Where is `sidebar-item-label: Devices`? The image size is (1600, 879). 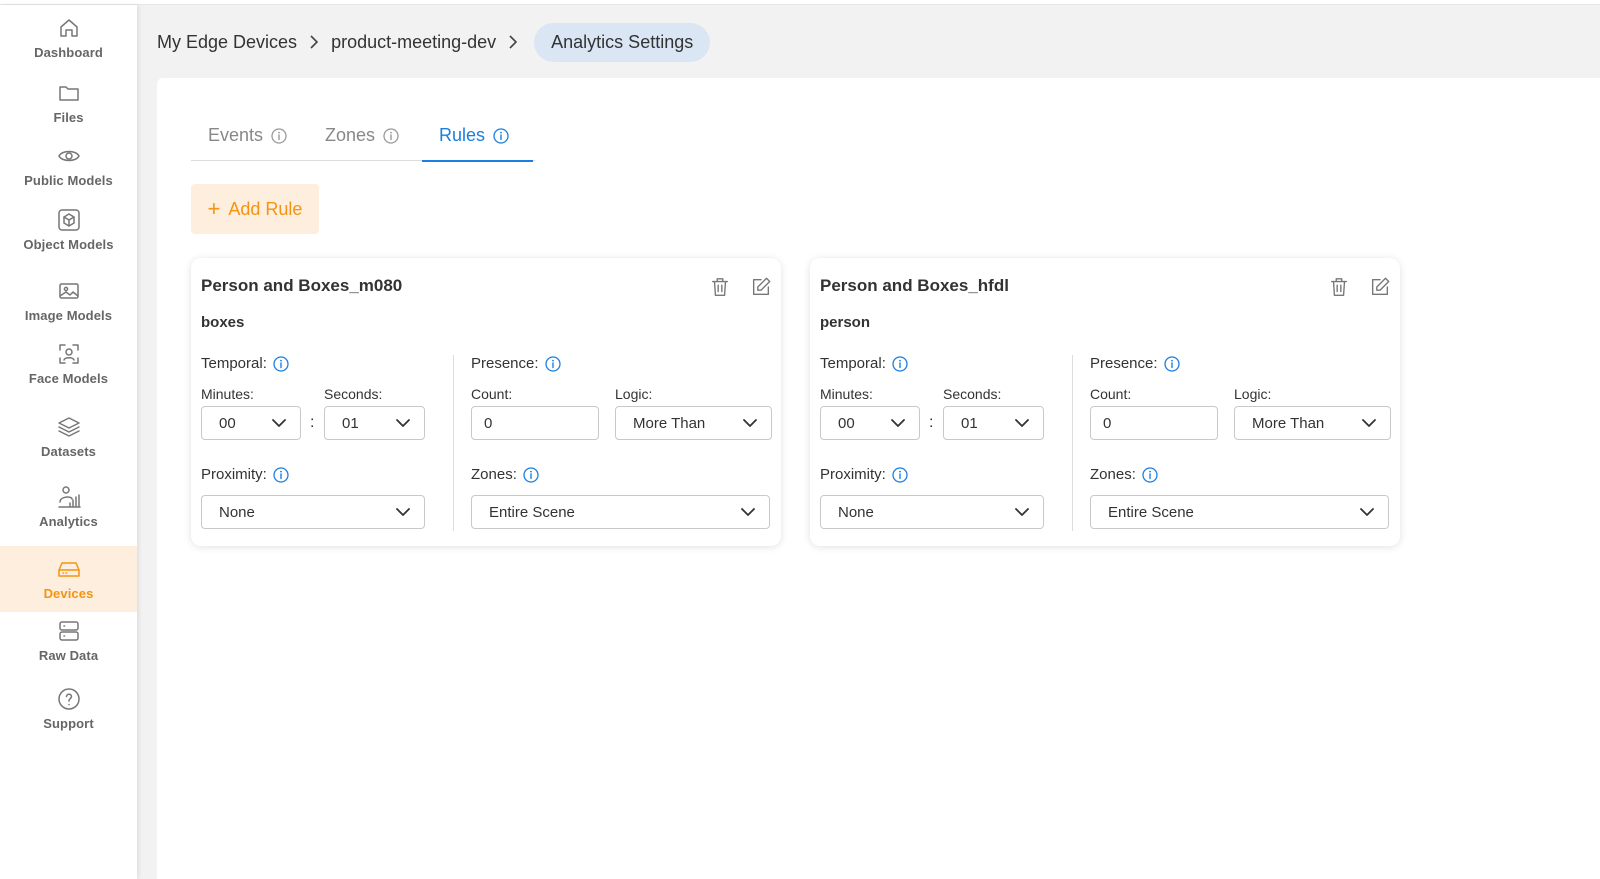 sidebar-item-label: Devices is located at coordinates (68, 593).